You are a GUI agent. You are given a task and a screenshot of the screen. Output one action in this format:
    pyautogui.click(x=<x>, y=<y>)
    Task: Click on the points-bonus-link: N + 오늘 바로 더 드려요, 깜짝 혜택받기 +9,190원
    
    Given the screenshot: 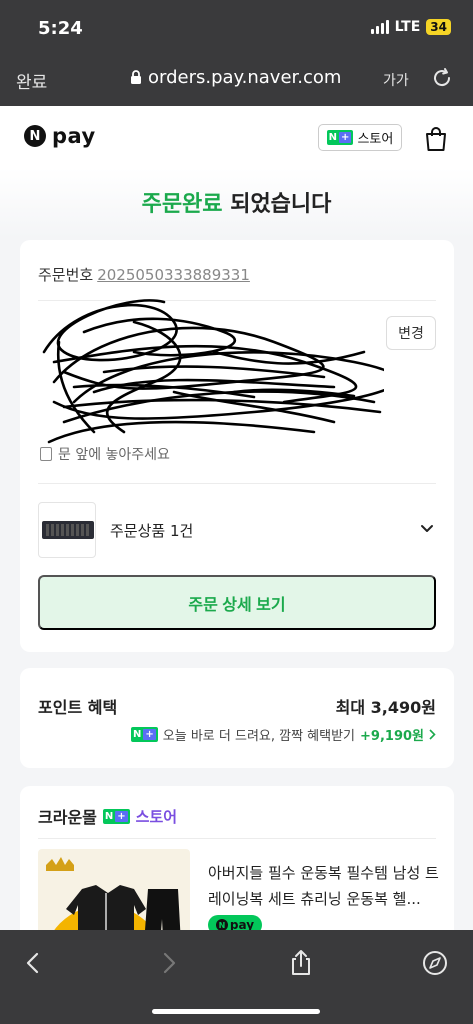 What is the action you would take?
    pyautogui.click(x=283, y=734)
    